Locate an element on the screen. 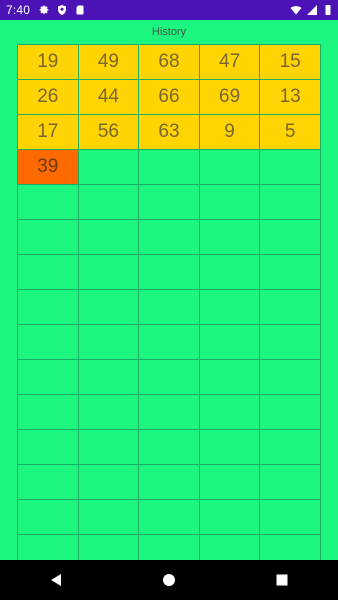  wifi-icon is located at coordinates (296, 10).